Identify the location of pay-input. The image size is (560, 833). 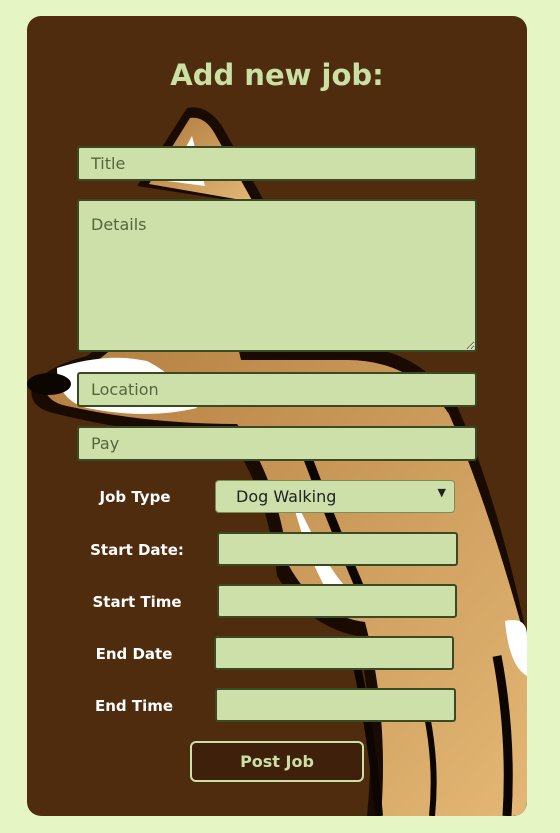
(277, 443).